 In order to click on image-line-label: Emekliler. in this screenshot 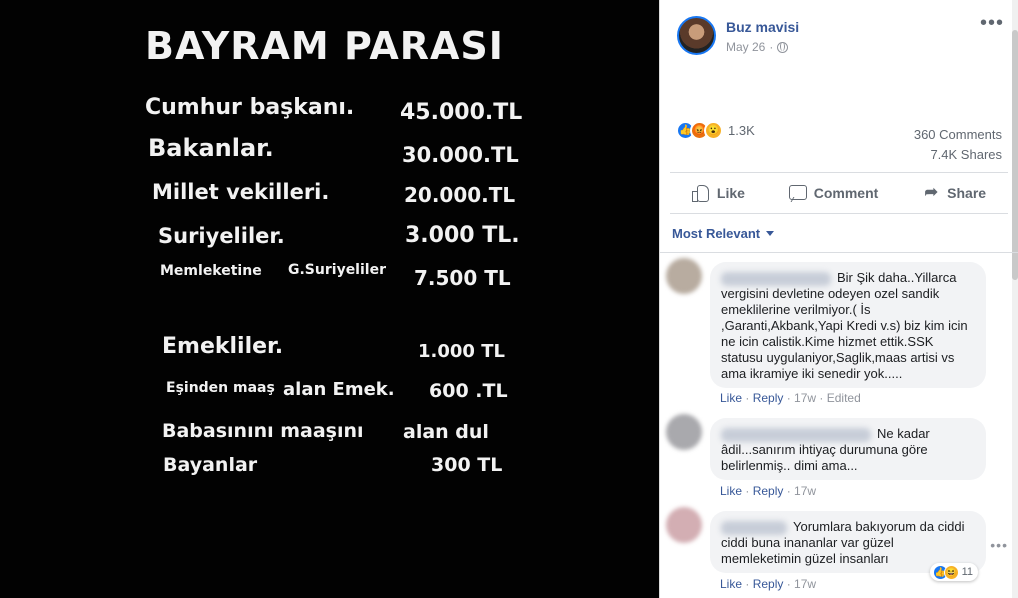, I will do `click(223, 346)`.